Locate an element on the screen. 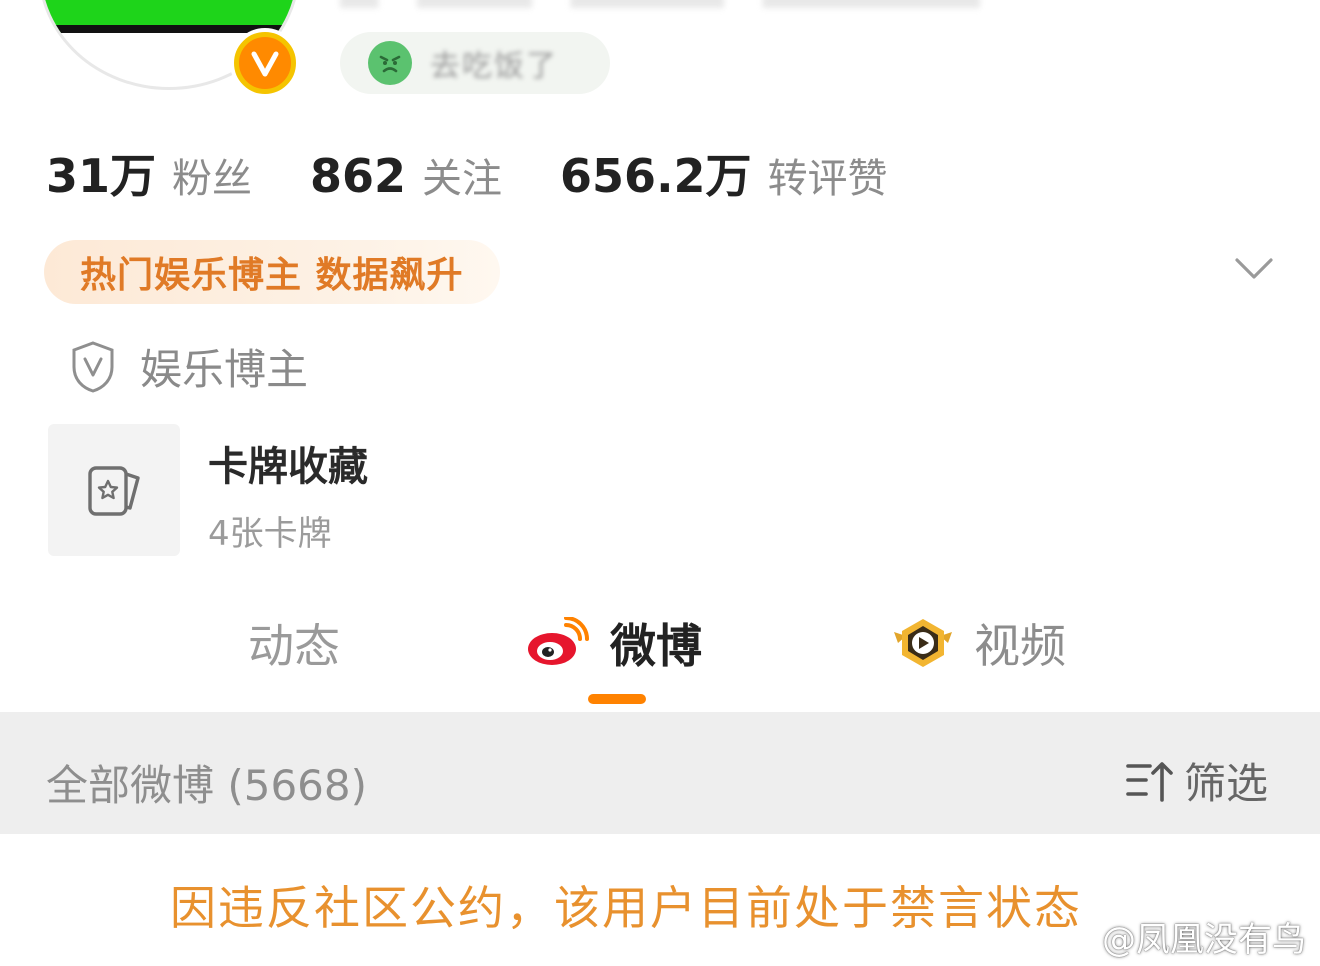 Image resolution: width=1320 pixels, height=966 pixels. stat-label: 粉丝 is located at coordinates (212, 179).